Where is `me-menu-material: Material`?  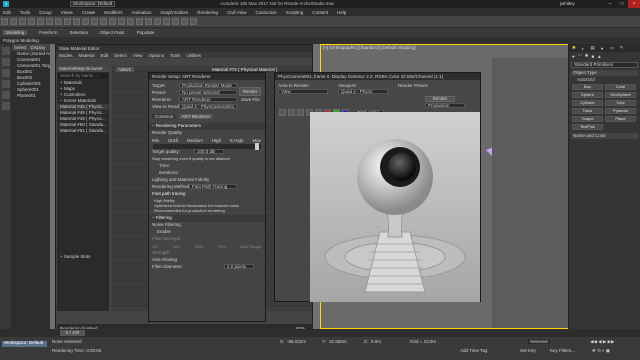 me-menu-material: Material is located at coordinates (87, 55).